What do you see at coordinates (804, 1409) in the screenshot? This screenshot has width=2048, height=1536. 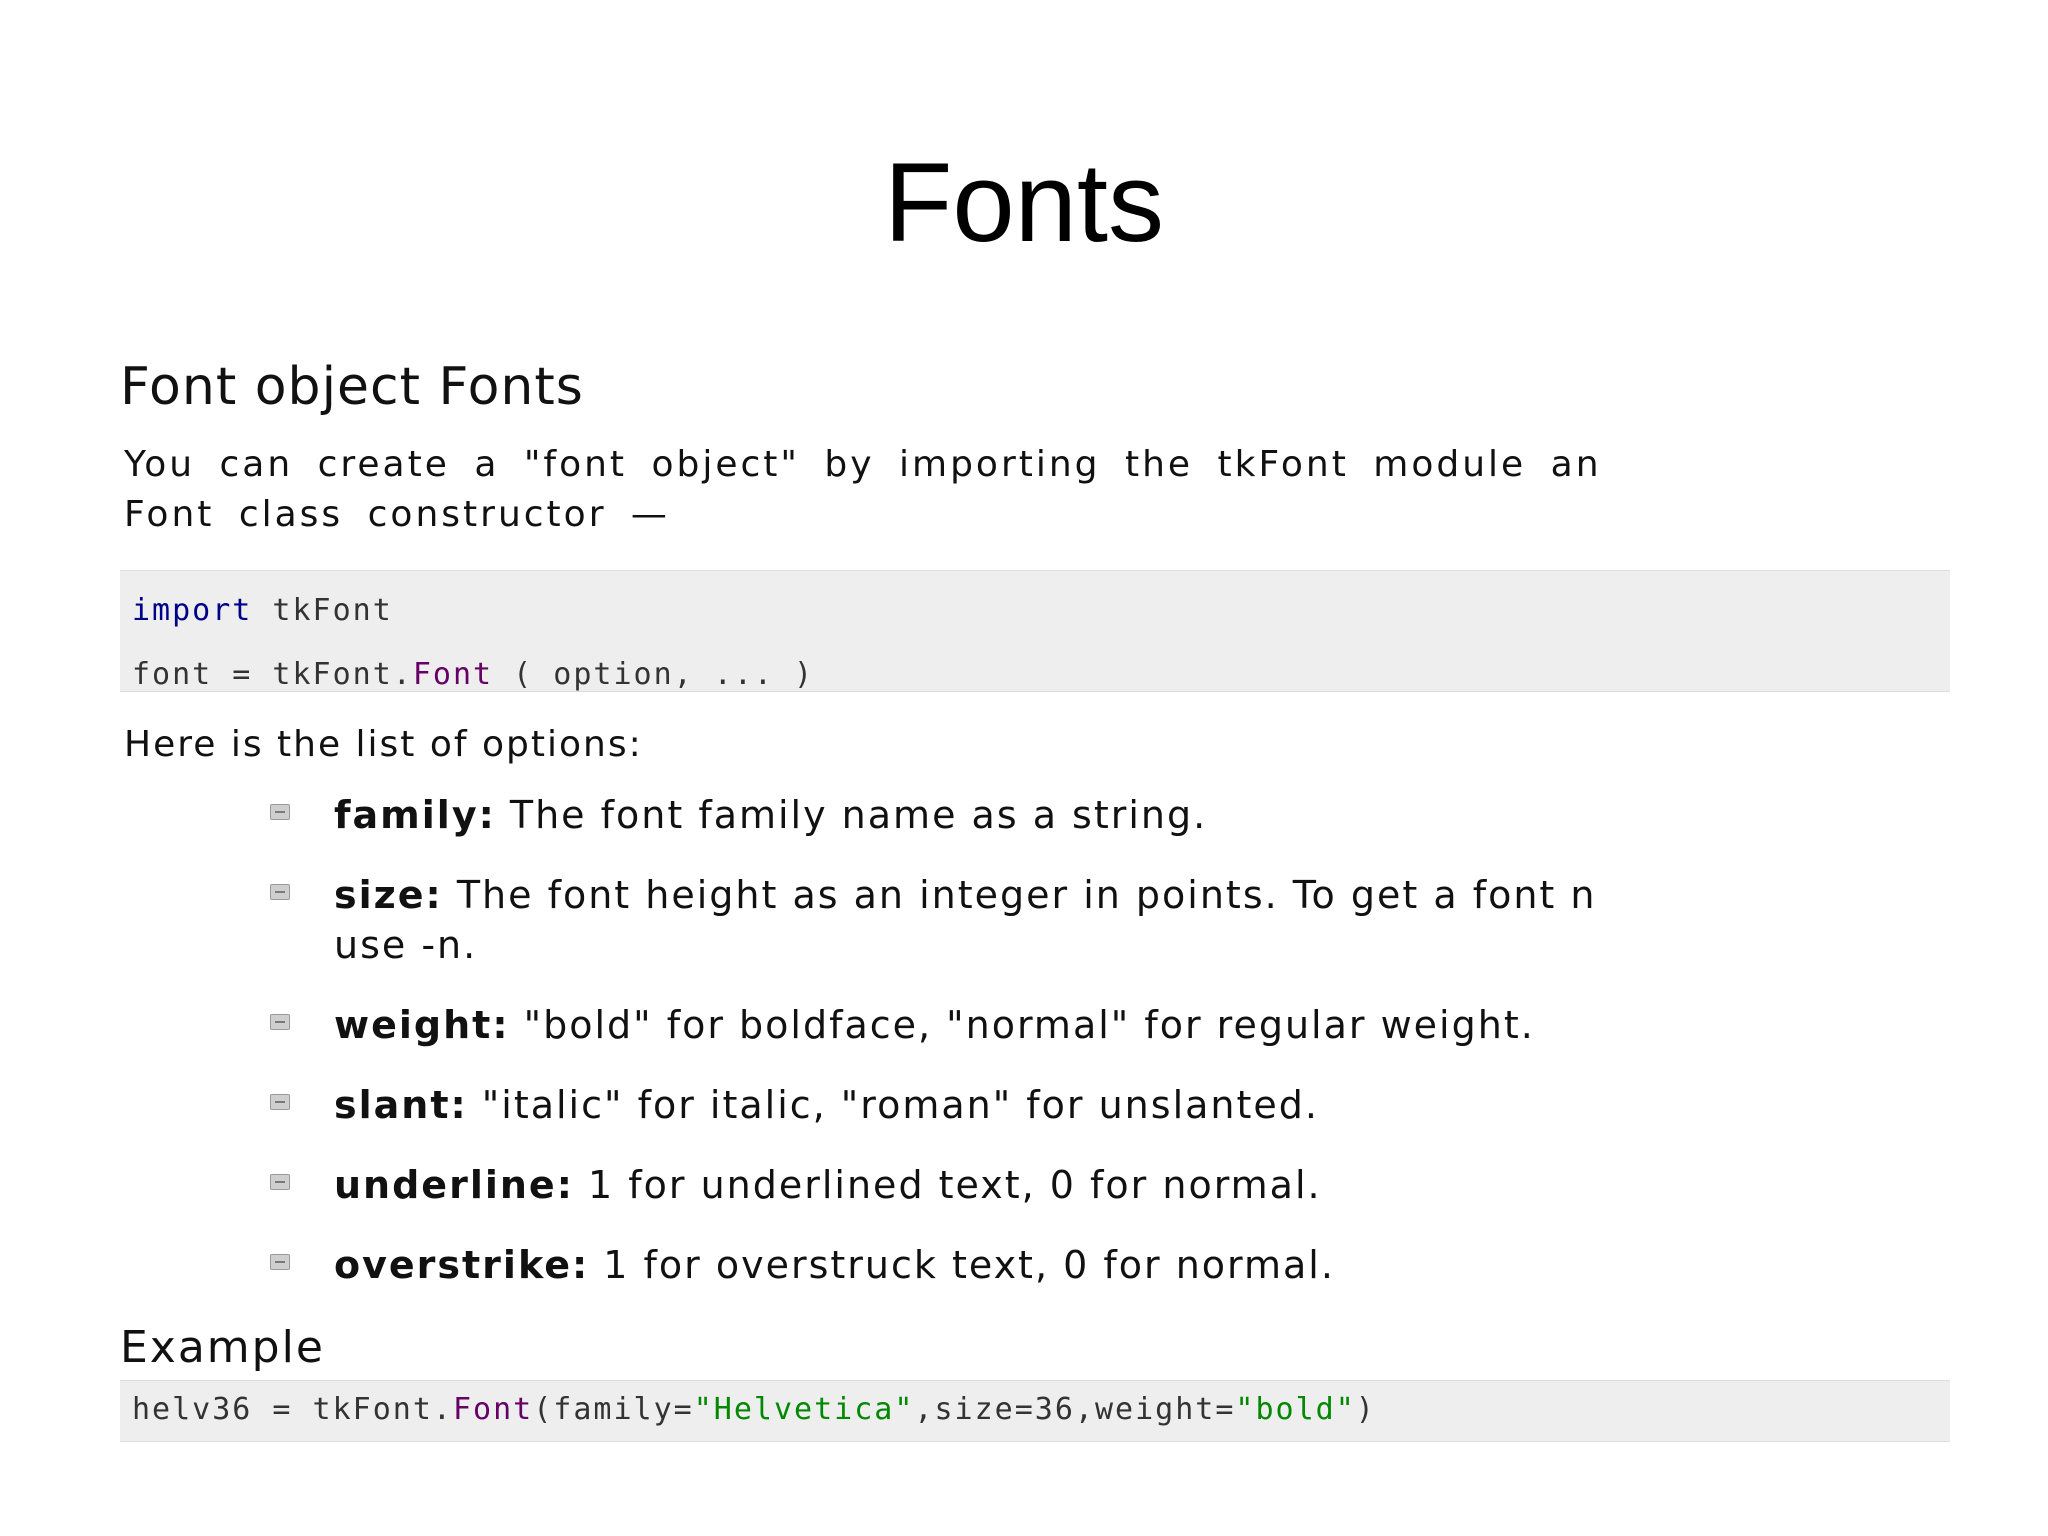 I see `code-string: "Helvetica"` at bounding box center [804, 1409].